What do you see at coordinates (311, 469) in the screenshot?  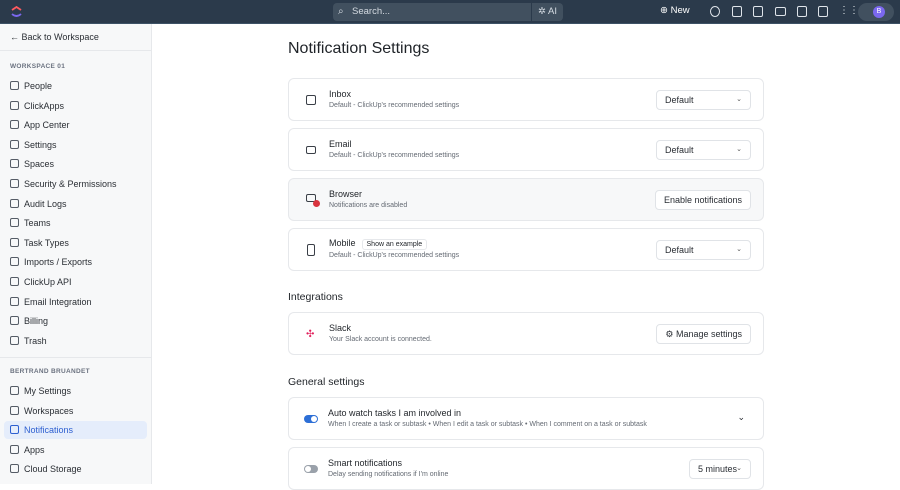 I see `smart-notifications-toggle` at bounding box center [311, 469].